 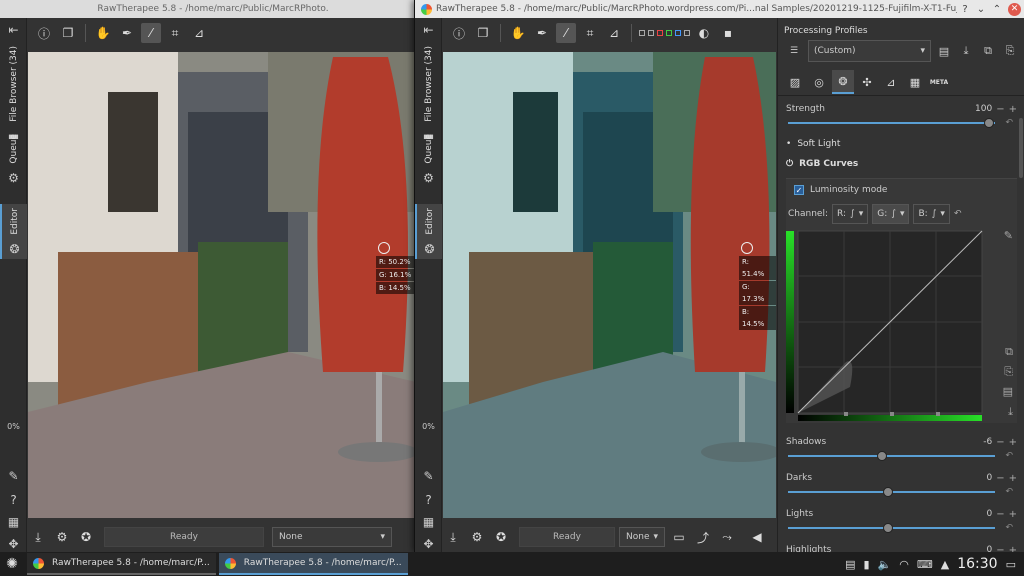 What do you see at coordinates (891, 325) in the screenshot?
I see `curve-editor` at bounding box center [891, 325].